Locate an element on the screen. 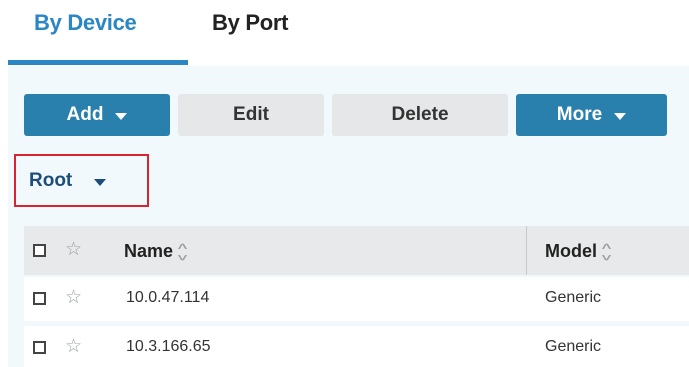 The image size is (689, 367). more-button: More is located at coordinates (591, 115).